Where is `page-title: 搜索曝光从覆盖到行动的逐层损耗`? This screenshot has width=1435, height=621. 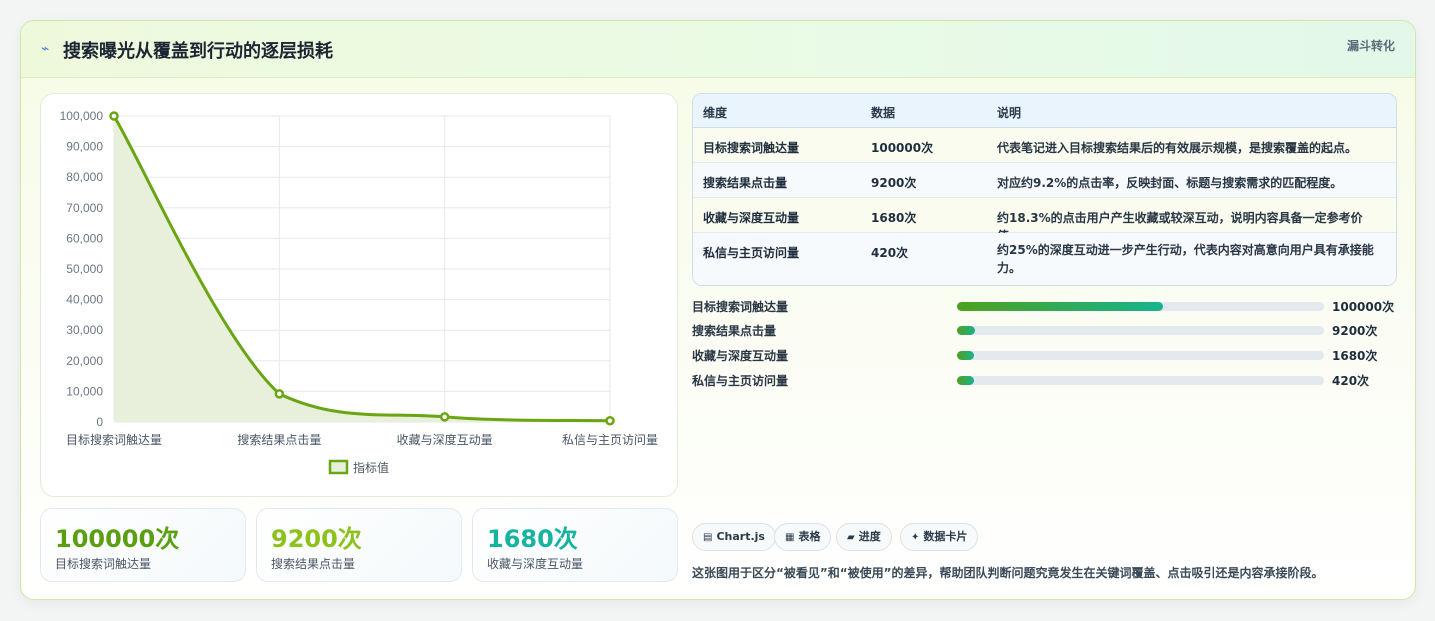 page-title: 搜索曝光从覆盖到行动的逐层损耗 is located at coordinates (198, 51).